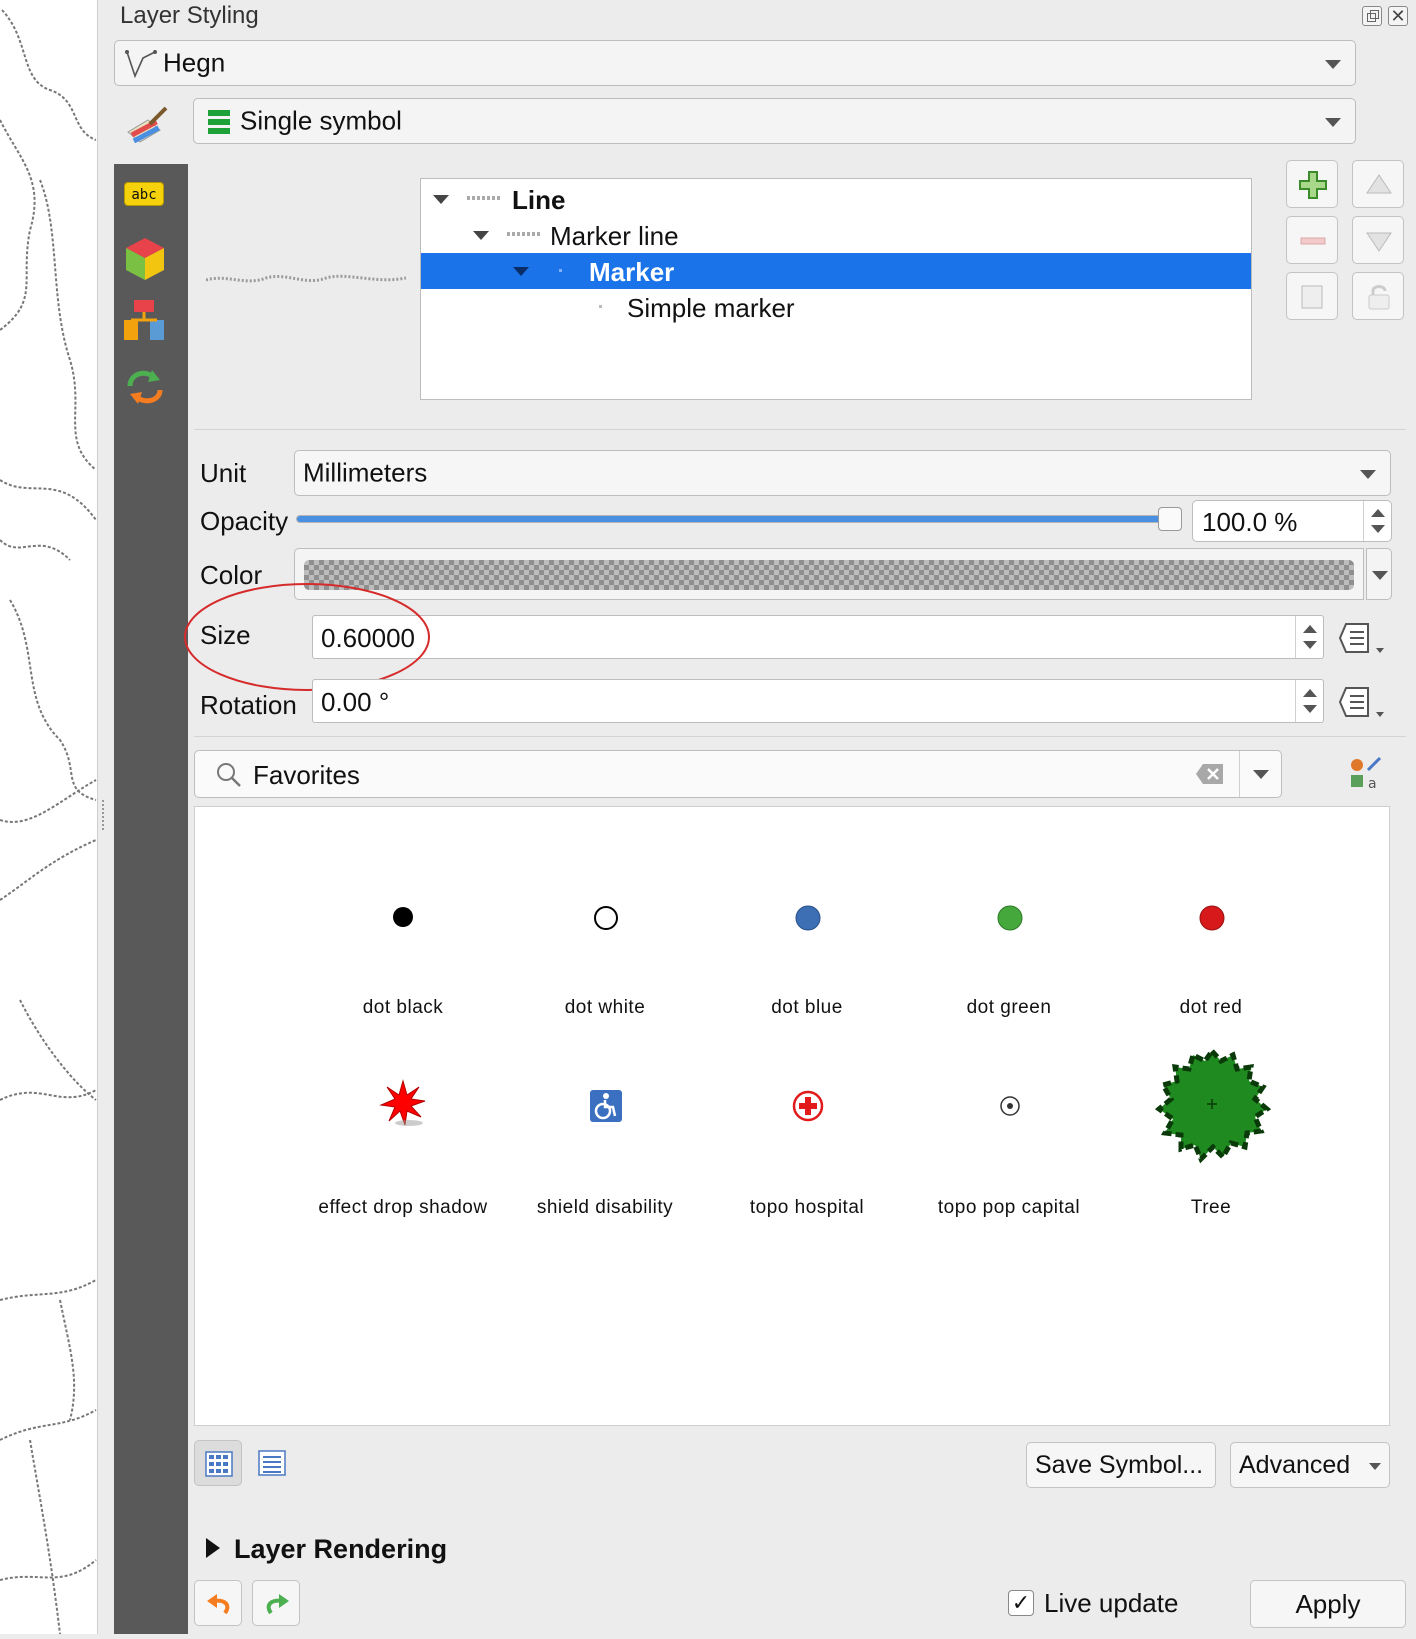 The image size is (1416, 1639). I want to click on symbol-search-input: Favorites, so click(738, 774).